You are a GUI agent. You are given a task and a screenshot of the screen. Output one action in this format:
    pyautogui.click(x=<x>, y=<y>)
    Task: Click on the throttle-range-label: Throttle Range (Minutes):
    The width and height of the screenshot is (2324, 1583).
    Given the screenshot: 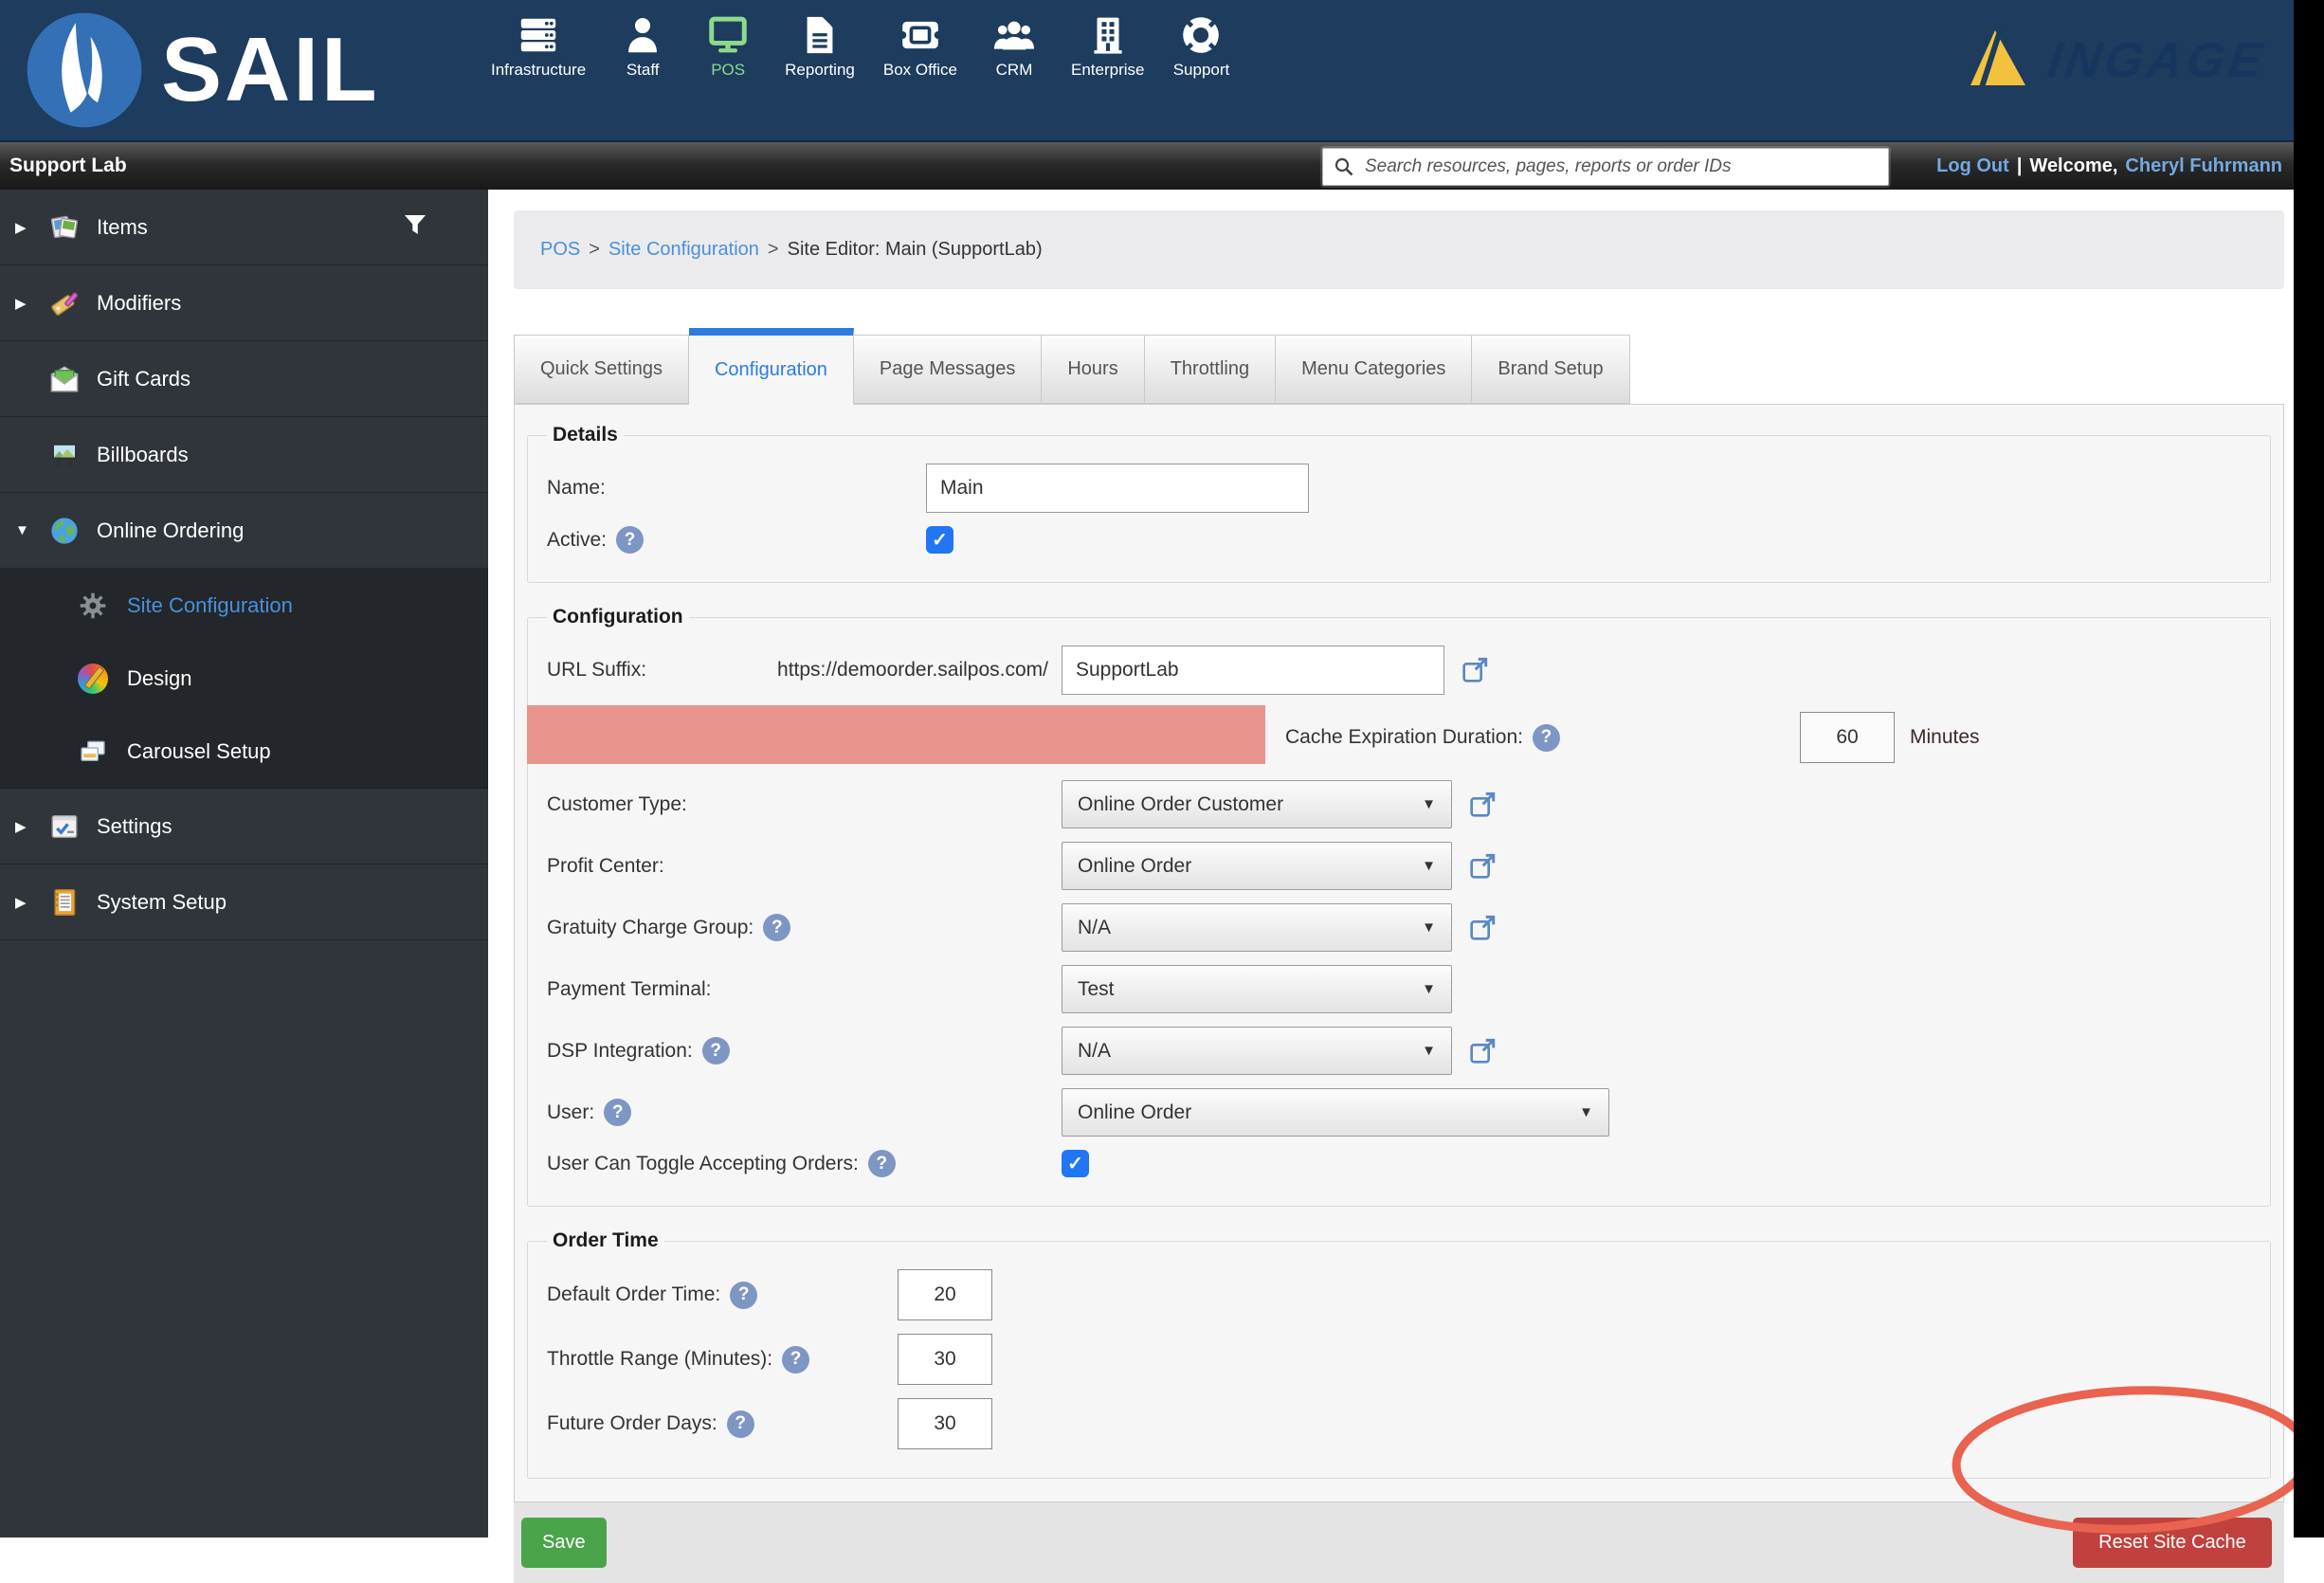 What is the action you would take?
    pyautogui.click(x=660, y=1359)
    